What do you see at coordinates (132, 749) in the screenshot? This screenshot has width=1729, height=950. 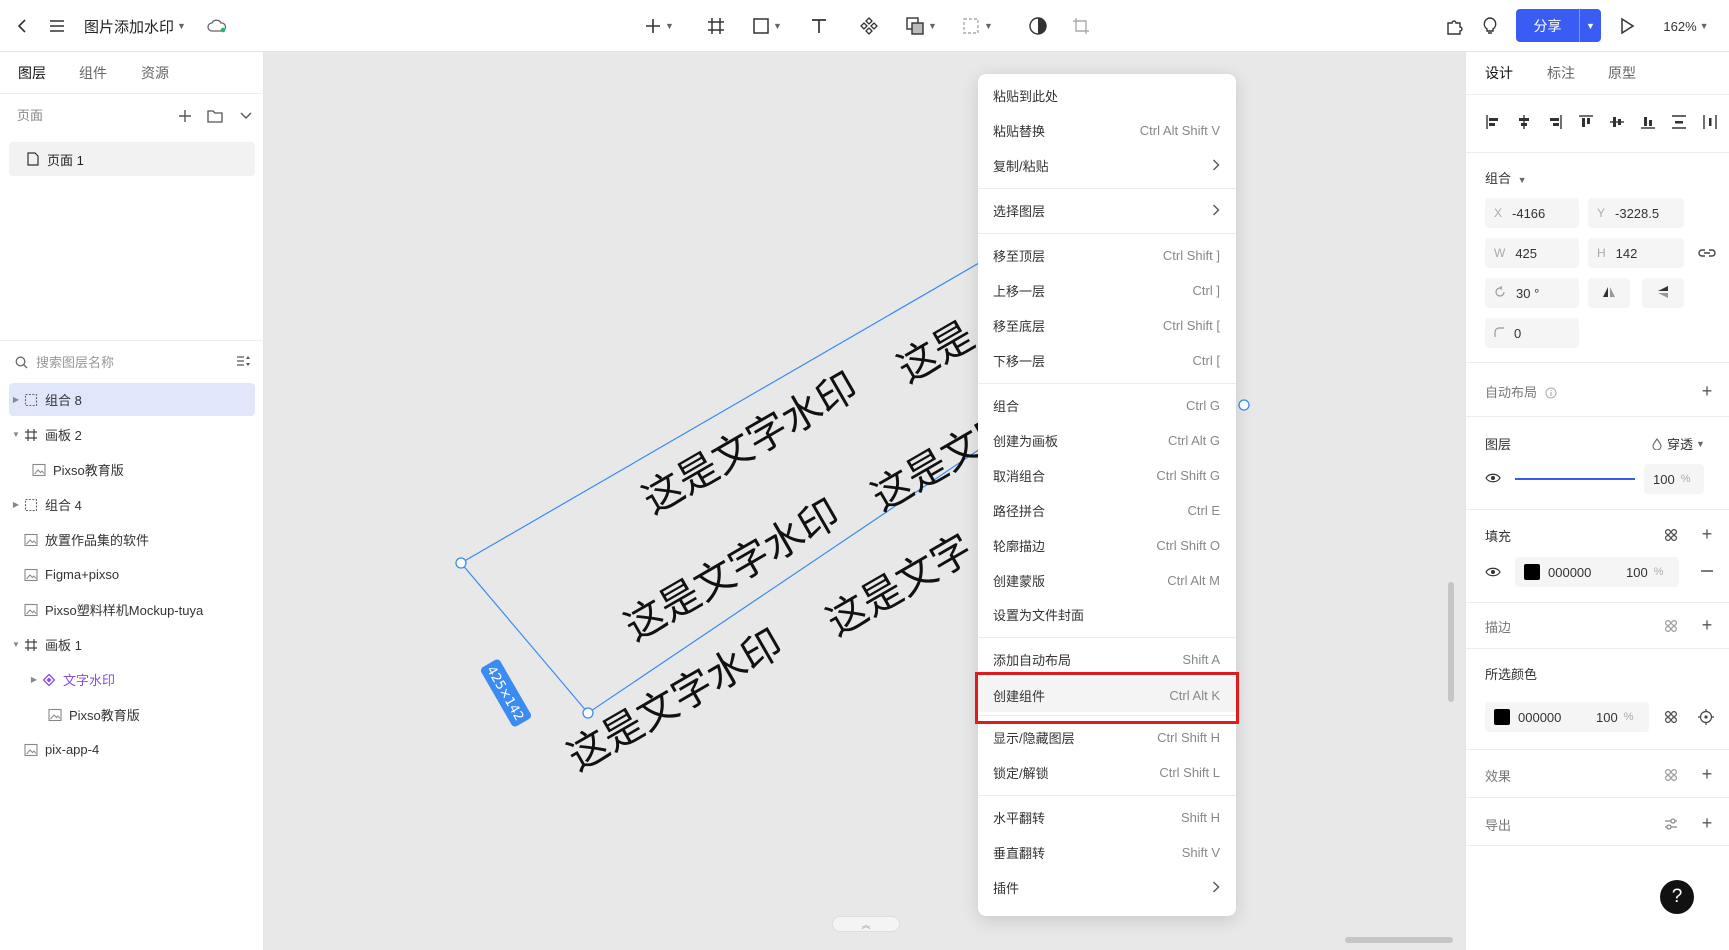 I see `layer-item: pix-app-4` at bounding box center [132, 749].